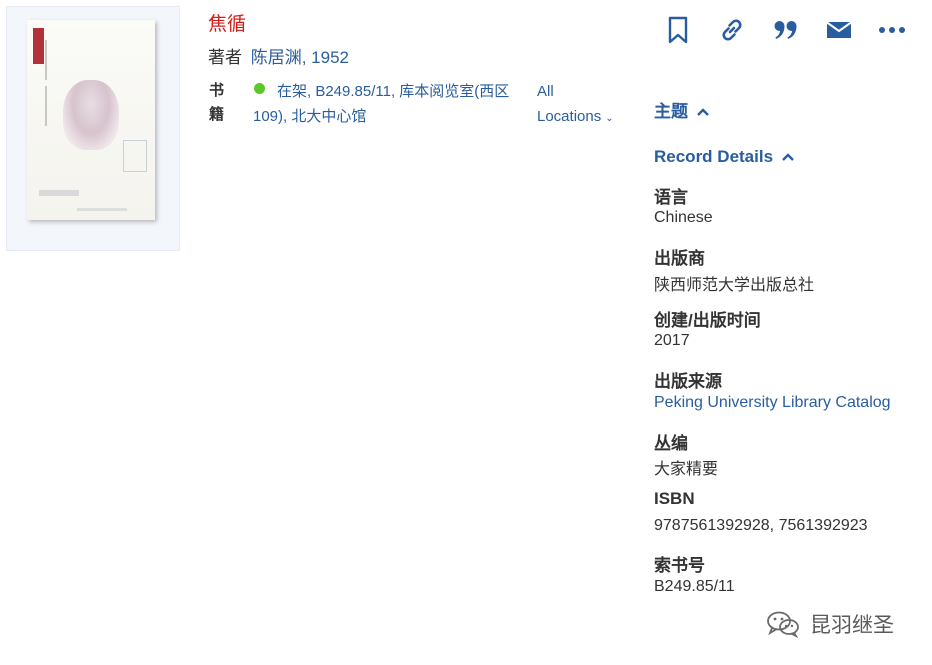  What do you see at coordinates (679, 565) in the screenshot?
I see `call-number-label: 索书号` at bounding box center [679, 565].